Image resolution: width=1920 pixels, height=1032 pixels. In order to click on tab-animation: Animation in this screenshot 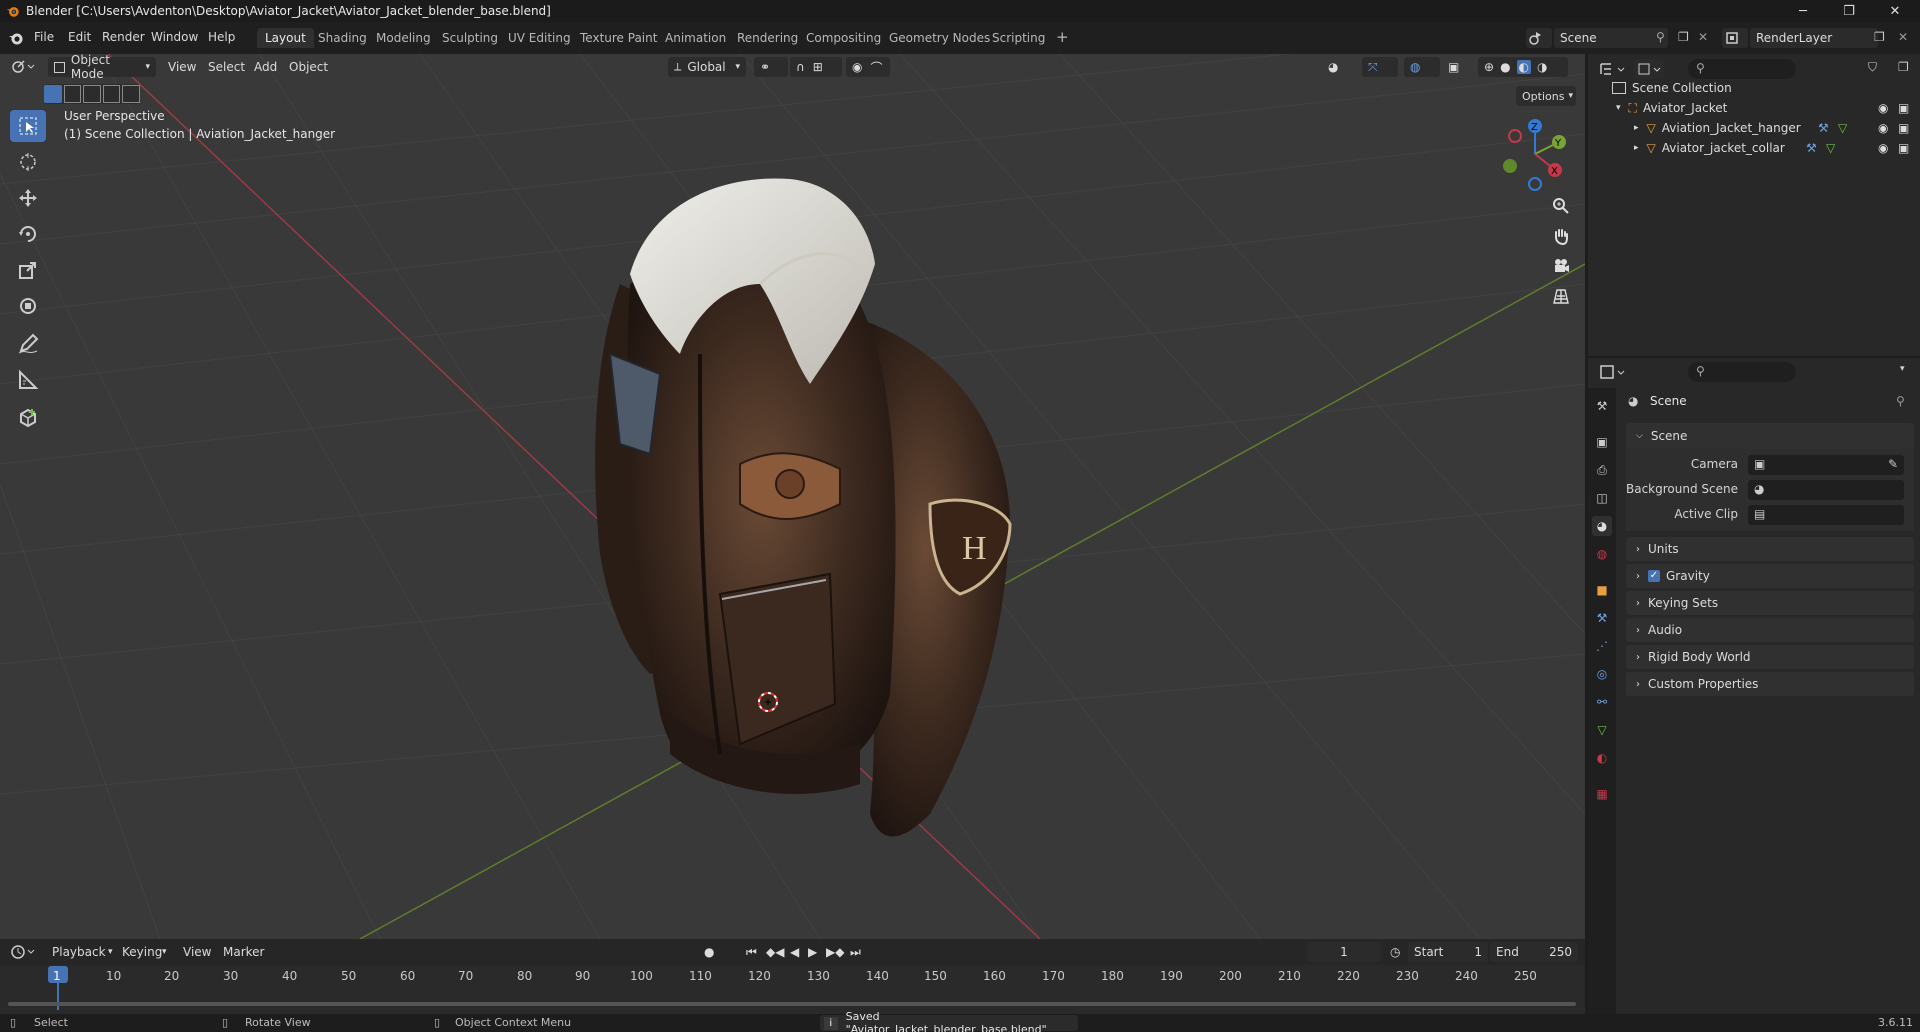, I will do `click(695, 38)`.